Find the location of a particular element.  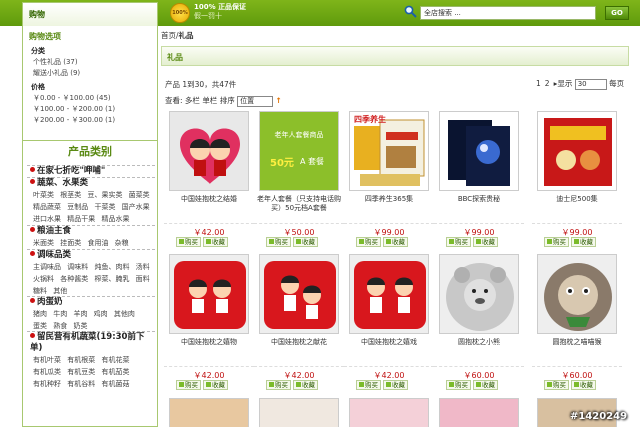

category-head: 蔬菜、水果类 is located at coordinates (91, 183).